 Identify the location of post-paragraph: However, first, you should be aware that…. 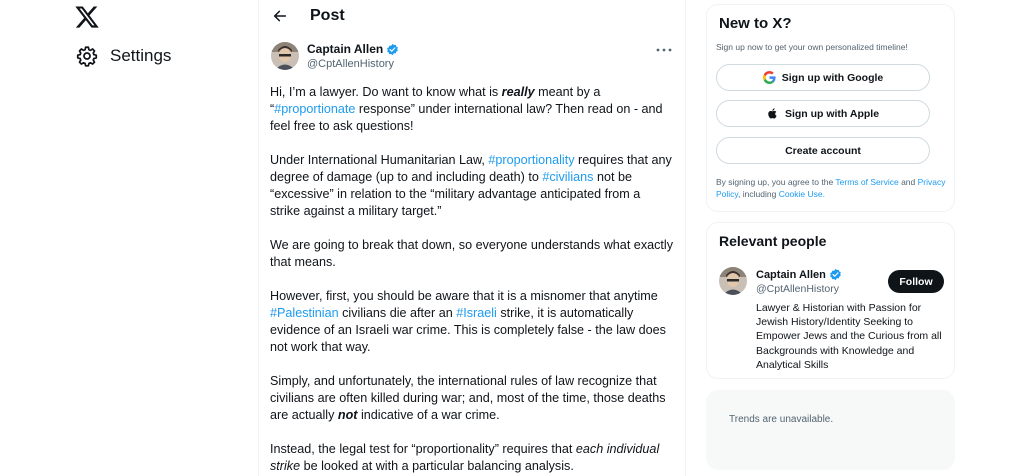
(471, 322).